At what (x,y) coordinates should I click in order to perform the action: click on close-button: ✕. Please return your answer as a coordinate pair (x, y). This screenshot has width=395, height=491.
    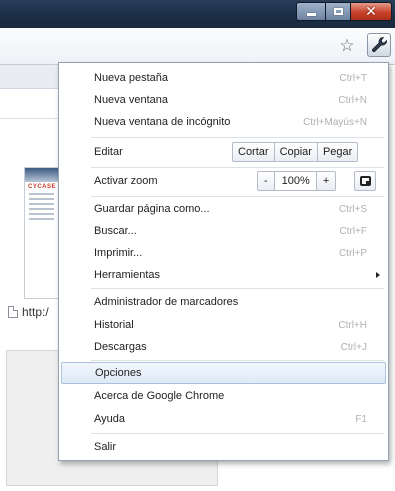
    Looking at the image, I should click on (371, 11).